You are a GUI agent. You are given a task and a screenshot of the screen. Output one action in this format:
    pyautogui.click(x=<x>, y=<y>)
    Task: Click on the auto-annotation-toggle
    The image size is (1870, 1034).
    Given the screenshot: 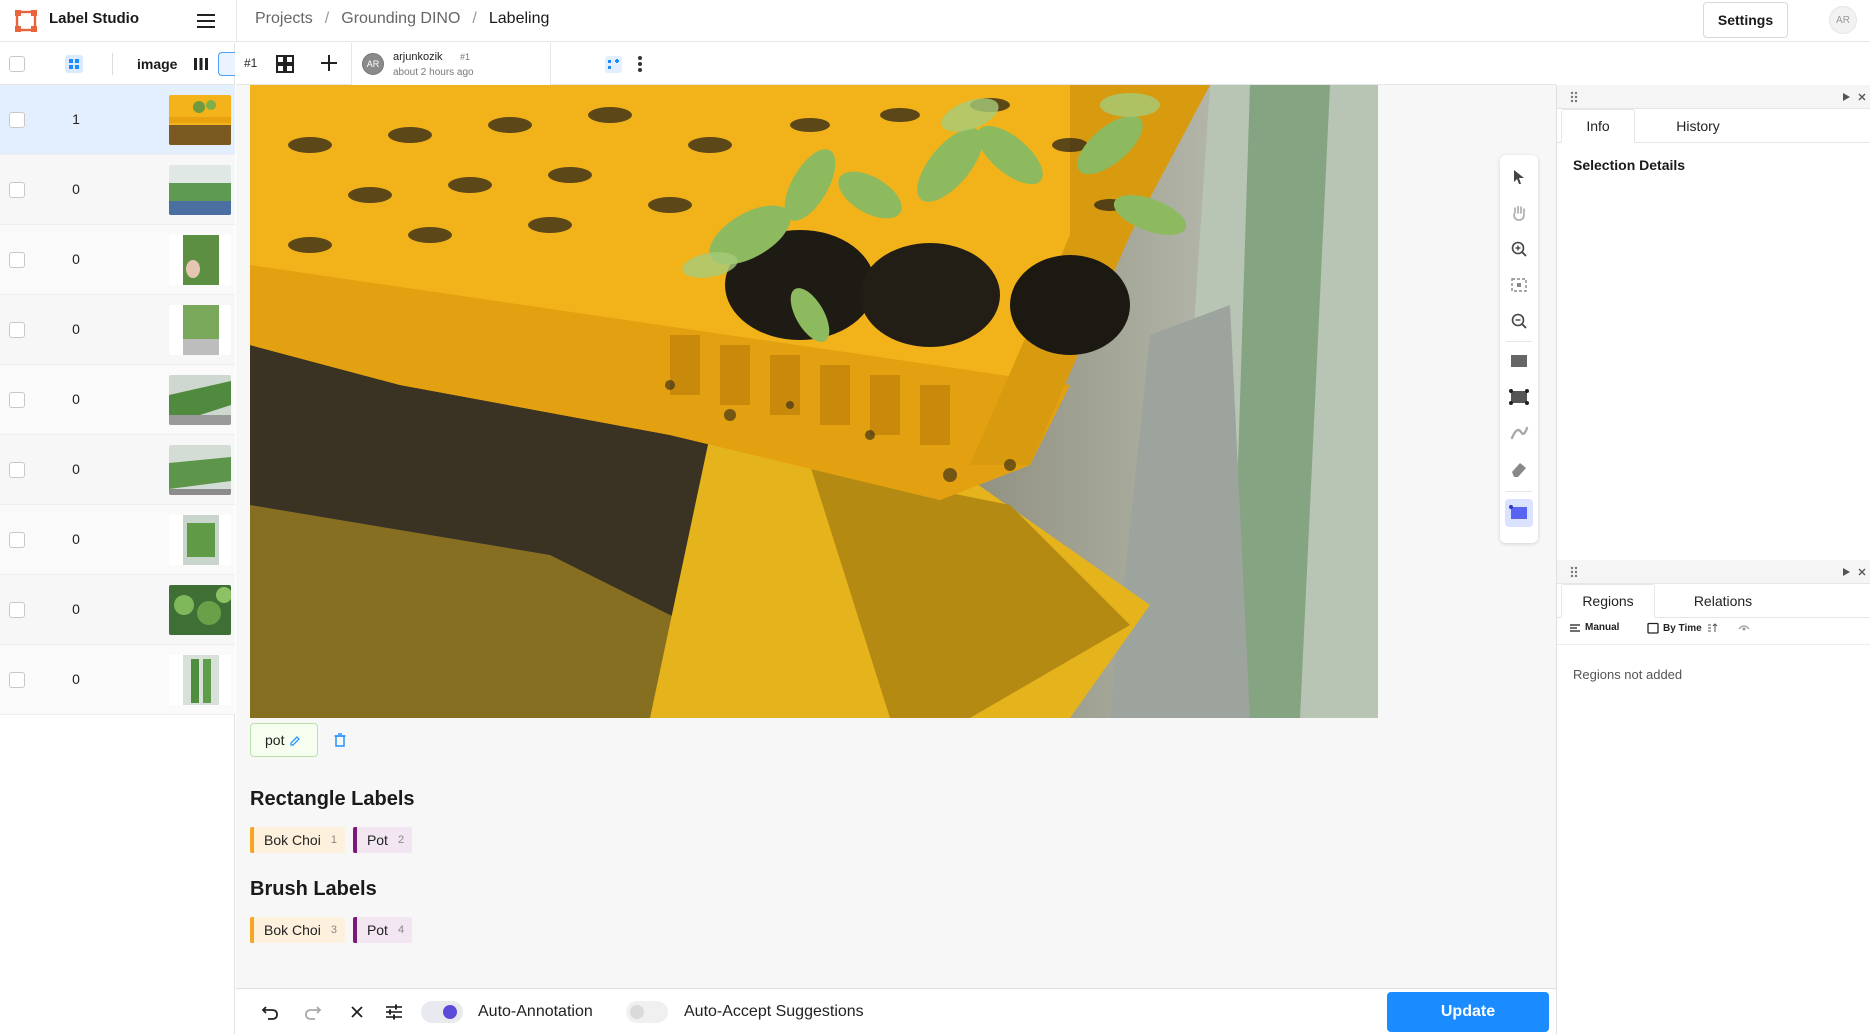 What is the action you would take?
    pyautogui.click(x=442, y=1012)
    